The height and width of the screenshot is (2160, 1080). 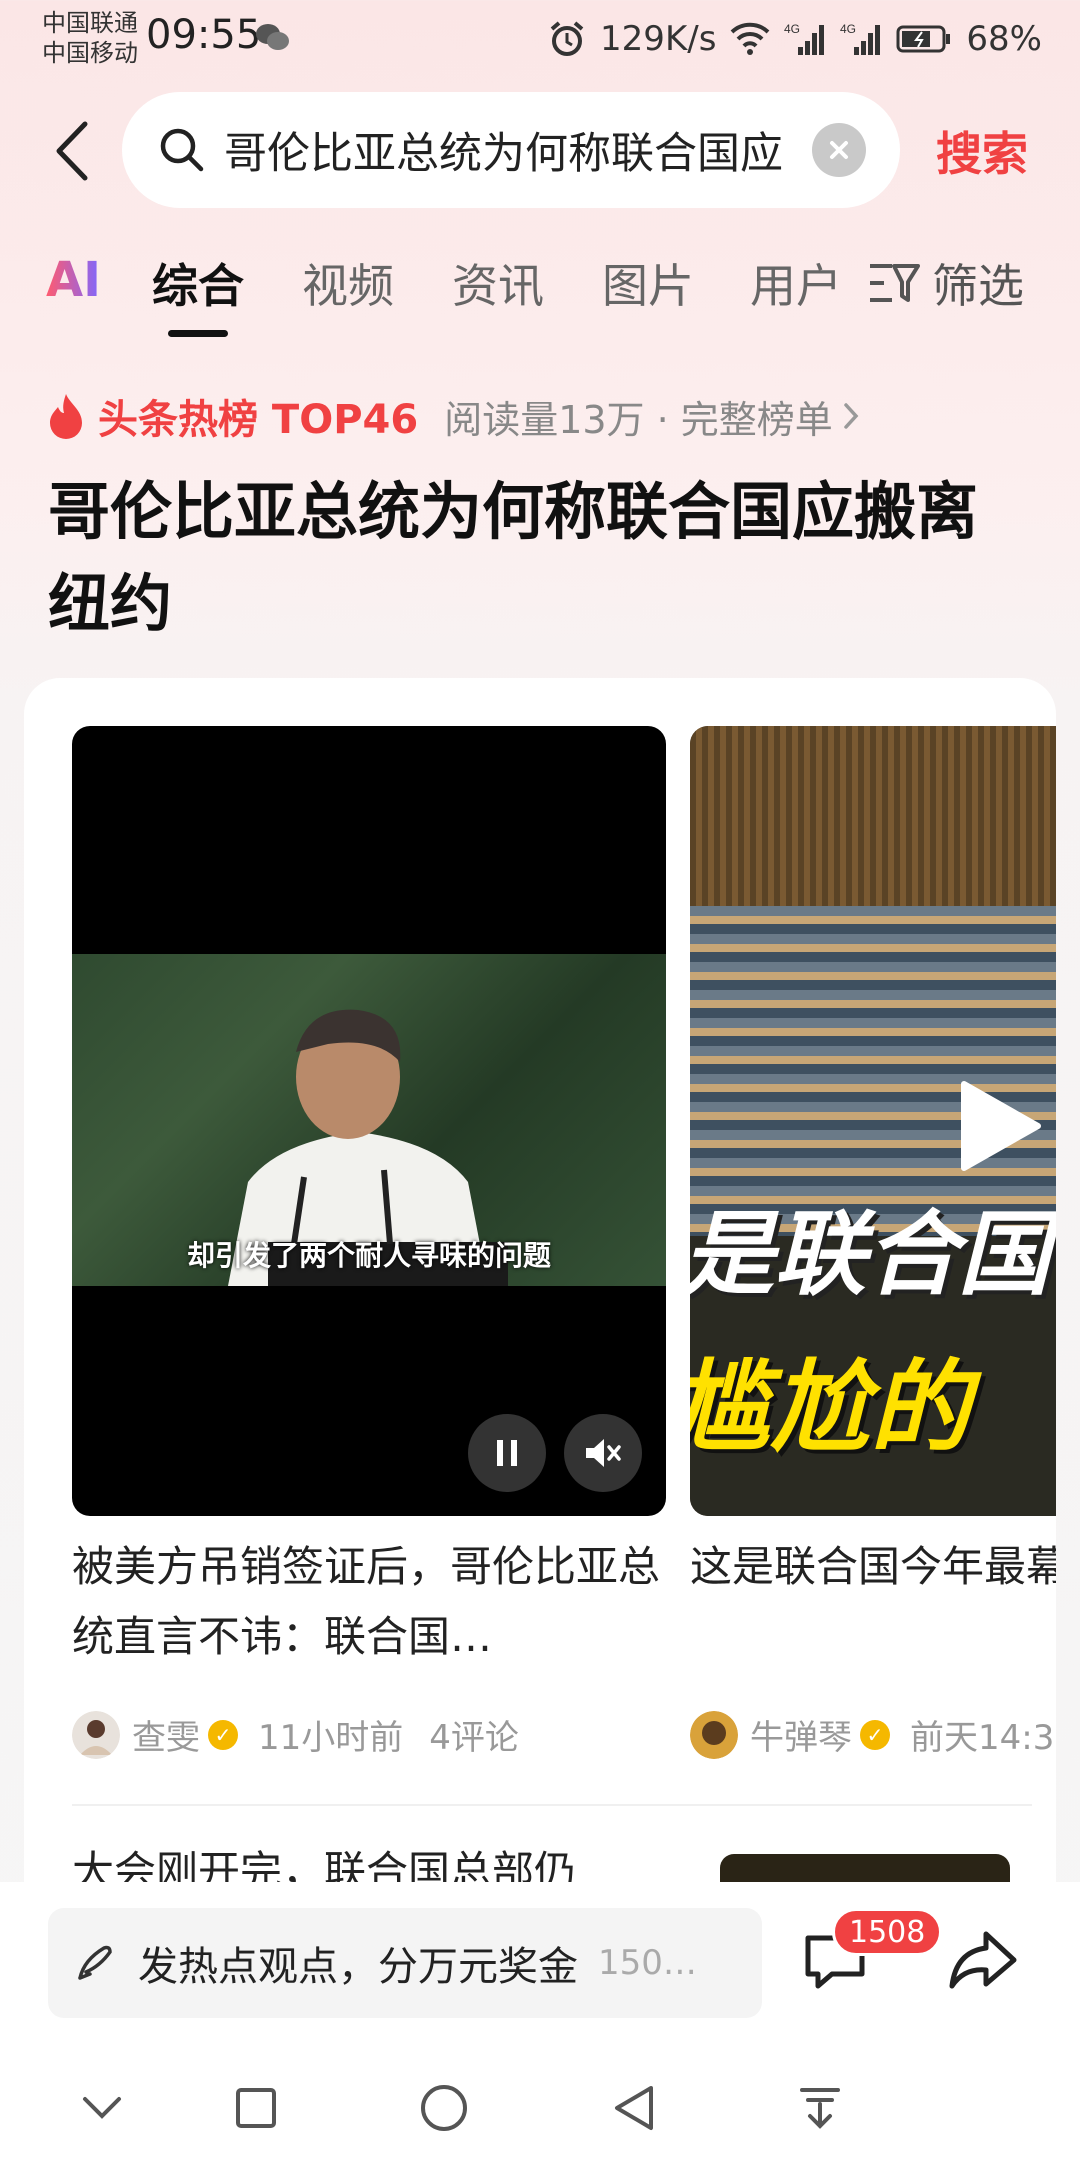 I want to click on flame-icon, so click(x=66, y=416).